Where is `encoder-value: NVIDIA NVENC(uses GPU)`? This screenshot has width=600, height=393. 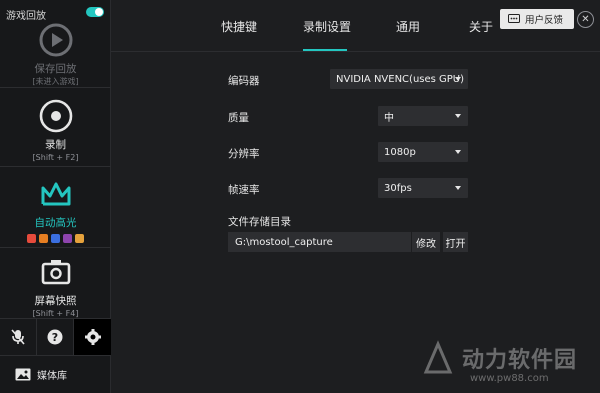 encoder-value: NVIDIA NVENC(uses GPU) is located at coordinates (400, 79).